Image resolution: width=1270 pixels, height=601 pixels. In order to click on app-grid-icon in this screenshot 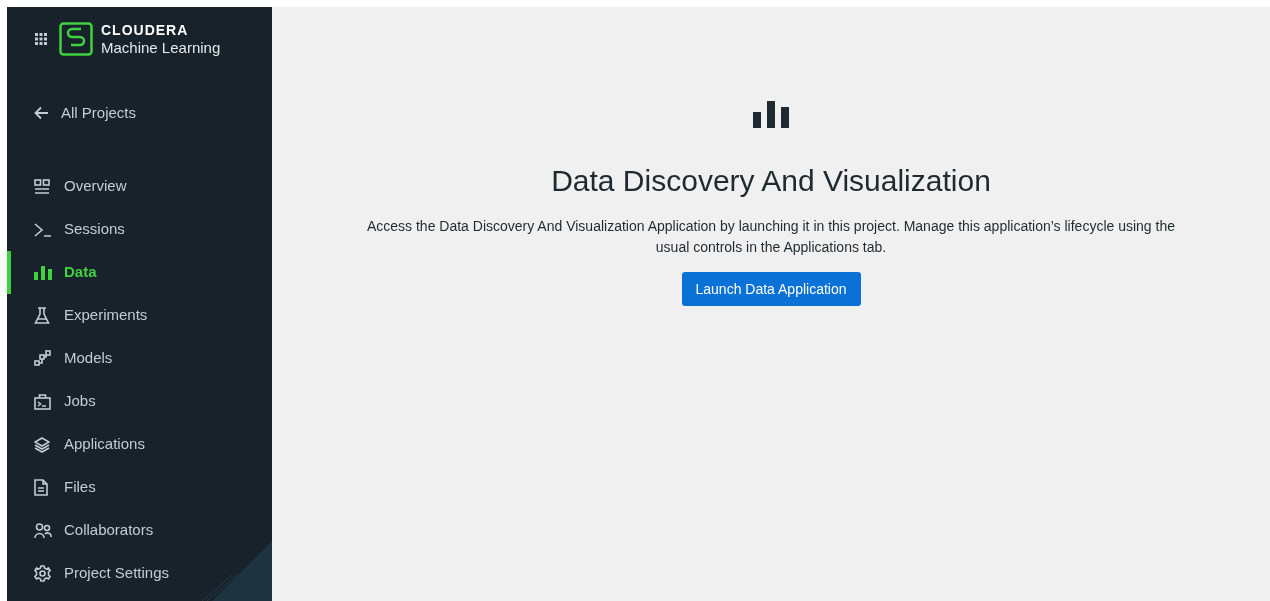, I will do `click(41, 39)`.